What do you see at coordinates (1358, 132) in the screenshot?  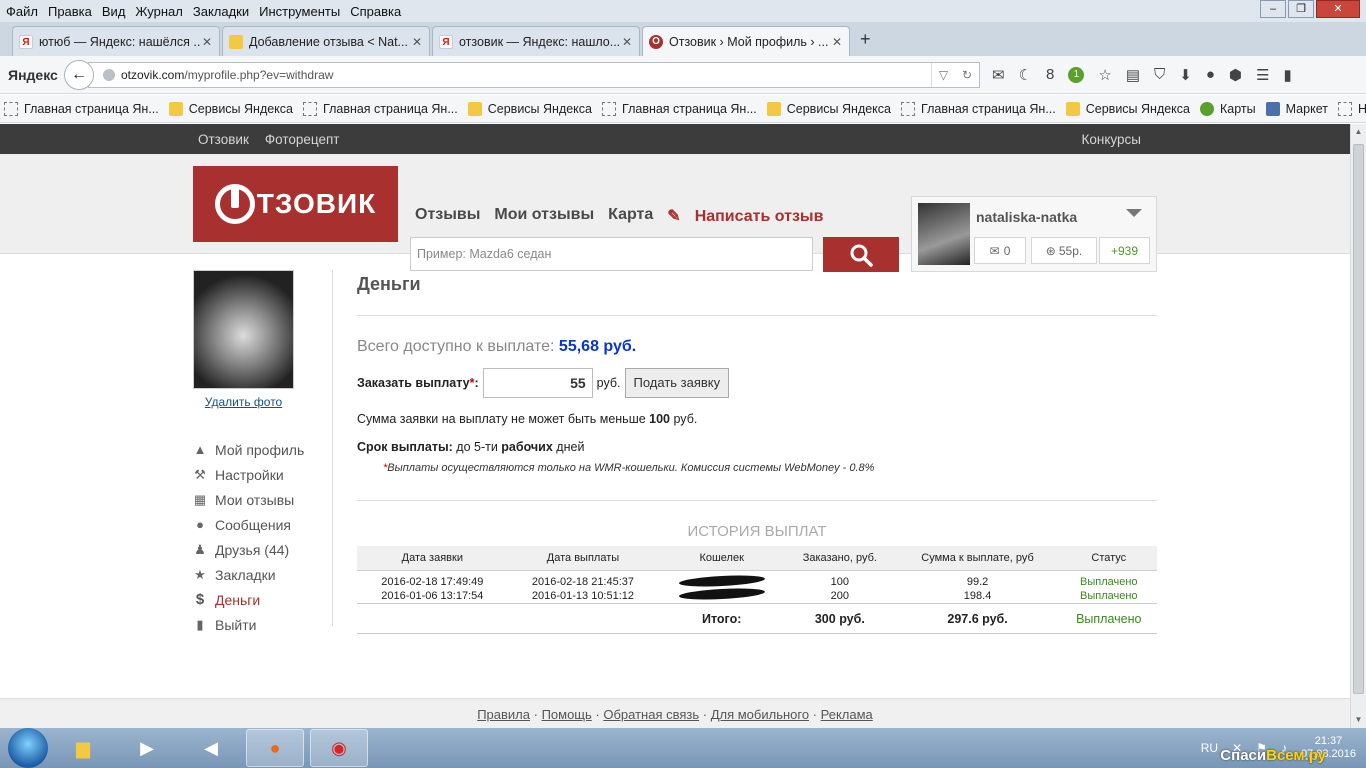 I see `scroll-up-icon: ▲` at bounding box center [1358, 132].